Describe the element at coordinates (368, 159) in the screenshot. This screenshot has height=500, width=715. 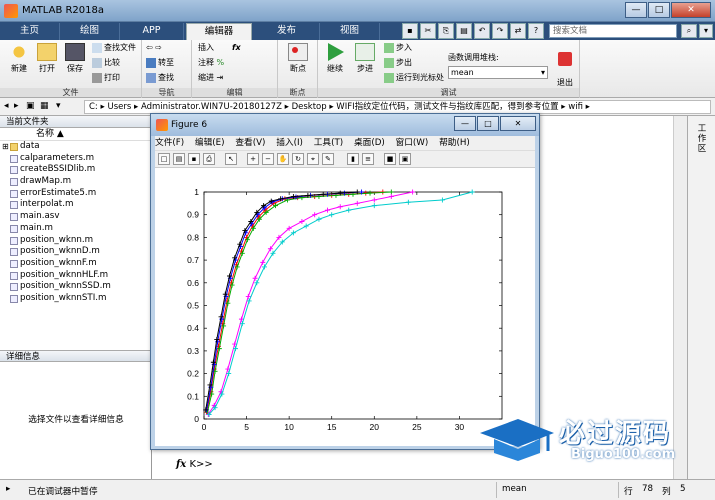
I see `legend-icon: ≡` at that location.